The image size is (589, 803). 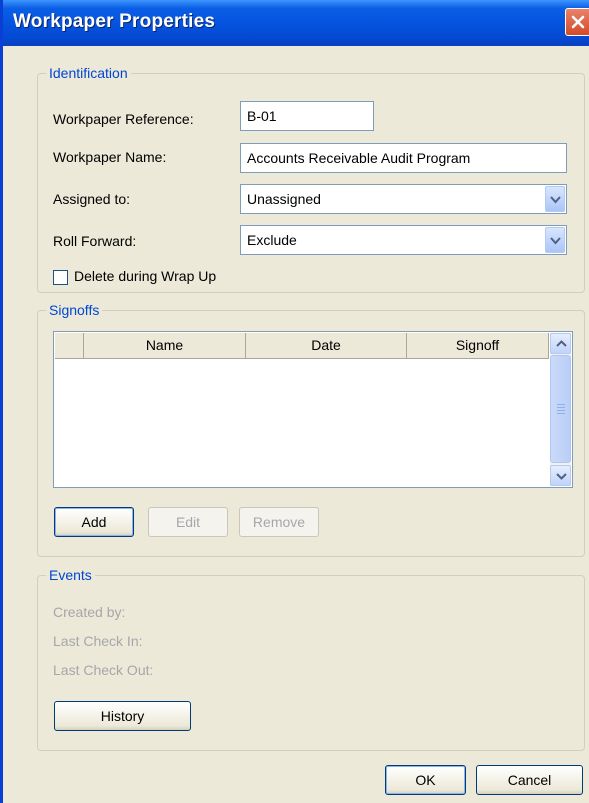 I want to click on assigned-to-dropdown-button, so click(x=555, y=199).